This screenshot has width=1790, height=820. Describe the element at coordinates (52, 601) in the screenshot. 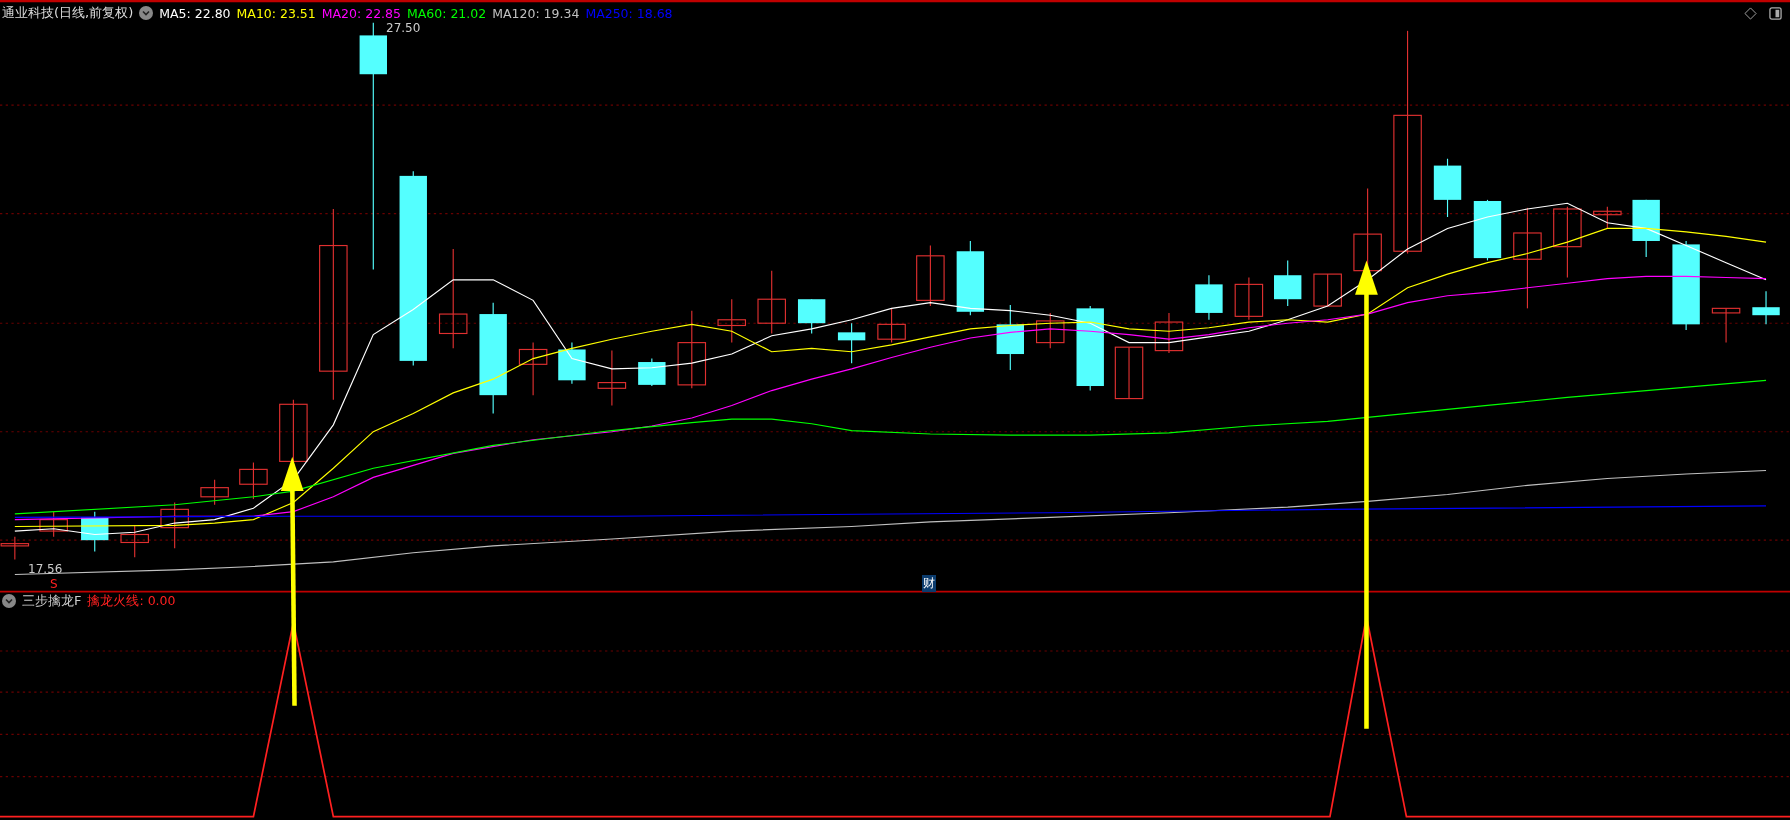

I see `indicator-name: 三步擒龙F` at that location.